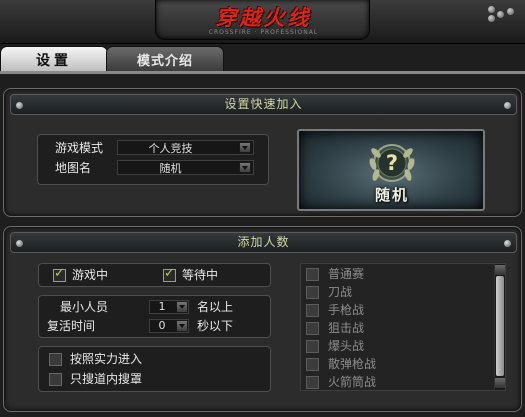 This screenshot has height=417, width=525. I want to click on game-mode-select: 个人竞技, so click(185, 147).